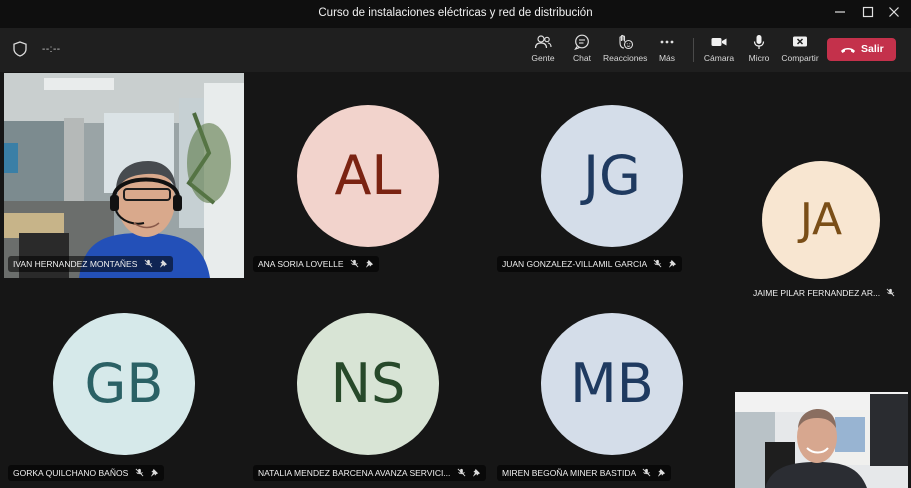 The height and width of the screenshot is (488, 911). I want to click on participant-nameplate: JUAN GONZALEZ-VILLAMIL GARCIA, so click(590, 264).